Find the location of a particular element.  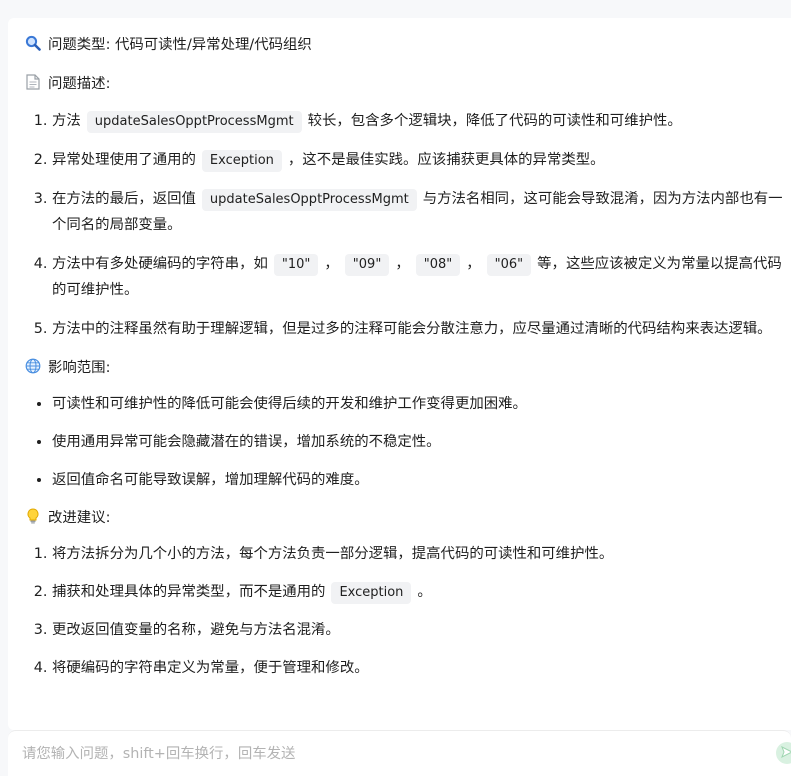

list-item-text: 方法中有多处硬编码的字符串，如 is located at coordinates (160, 264).